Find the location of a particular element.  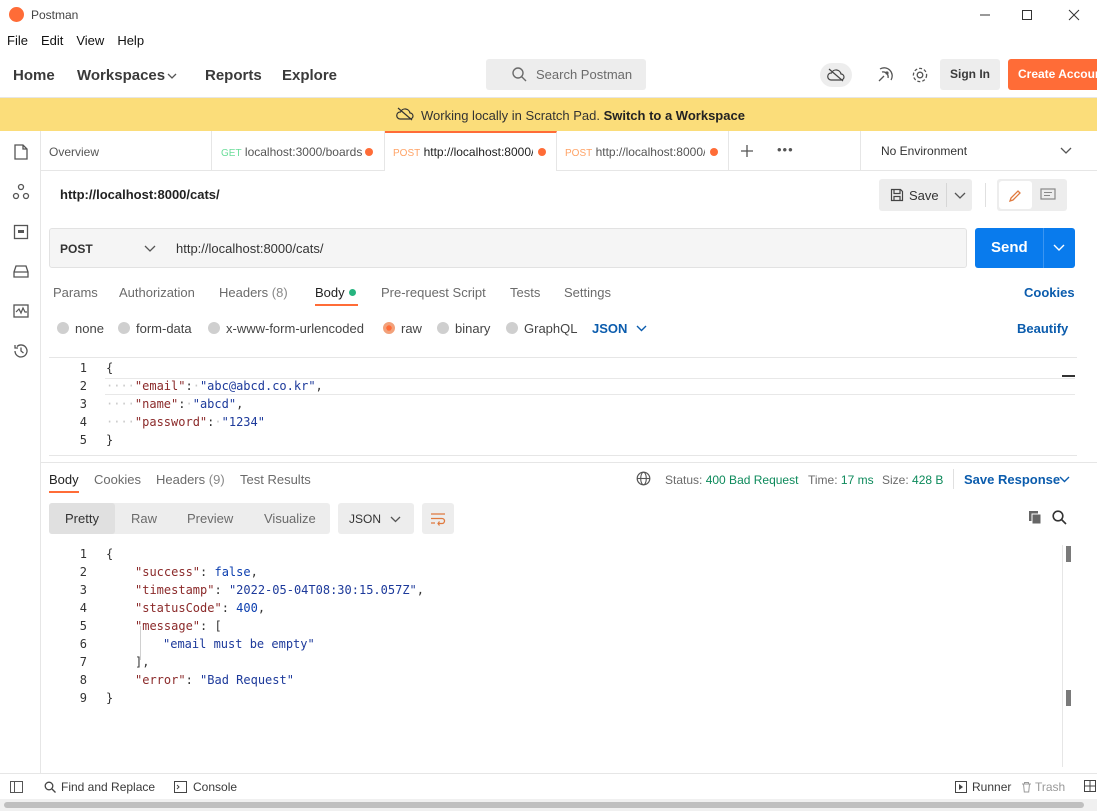

history-icon is located at coordinates (21, 351).